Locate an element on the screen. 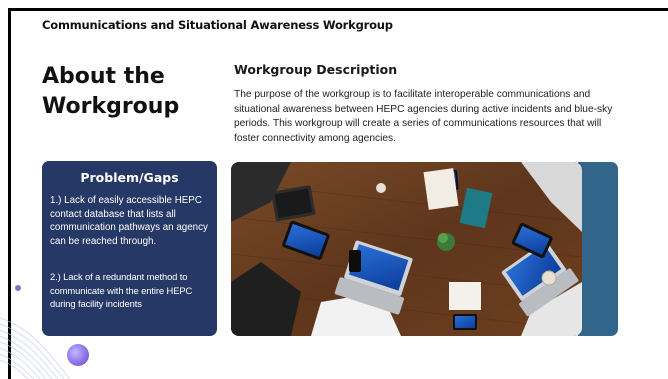  frame-border-top is located at coordinates (338, 9).